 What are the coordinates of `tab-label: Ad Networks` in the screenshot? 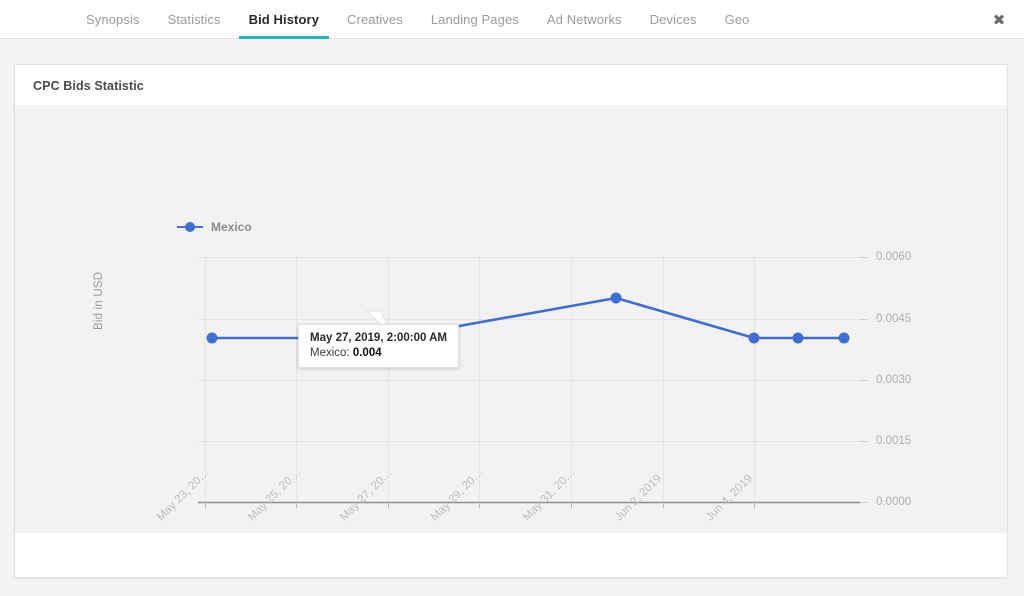 It's located at (584, 19).